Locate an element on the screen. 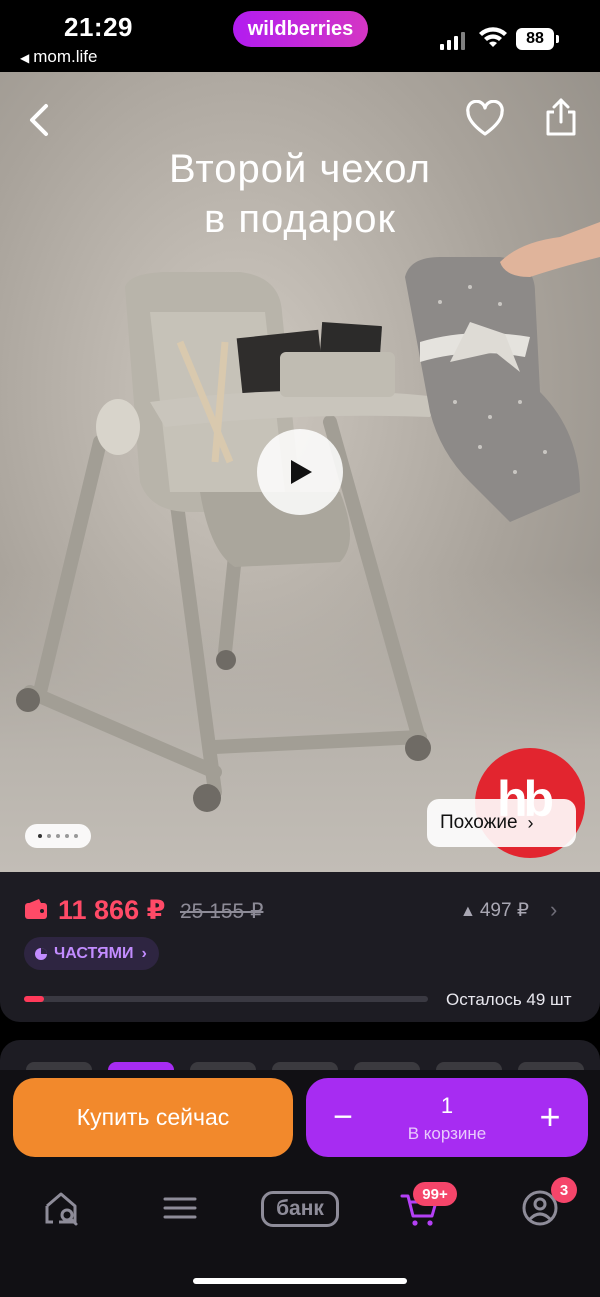 The width and height of the screenshot is (600, 1297). cart-count-badge: 99+ is located at coordinates (435, 1194).